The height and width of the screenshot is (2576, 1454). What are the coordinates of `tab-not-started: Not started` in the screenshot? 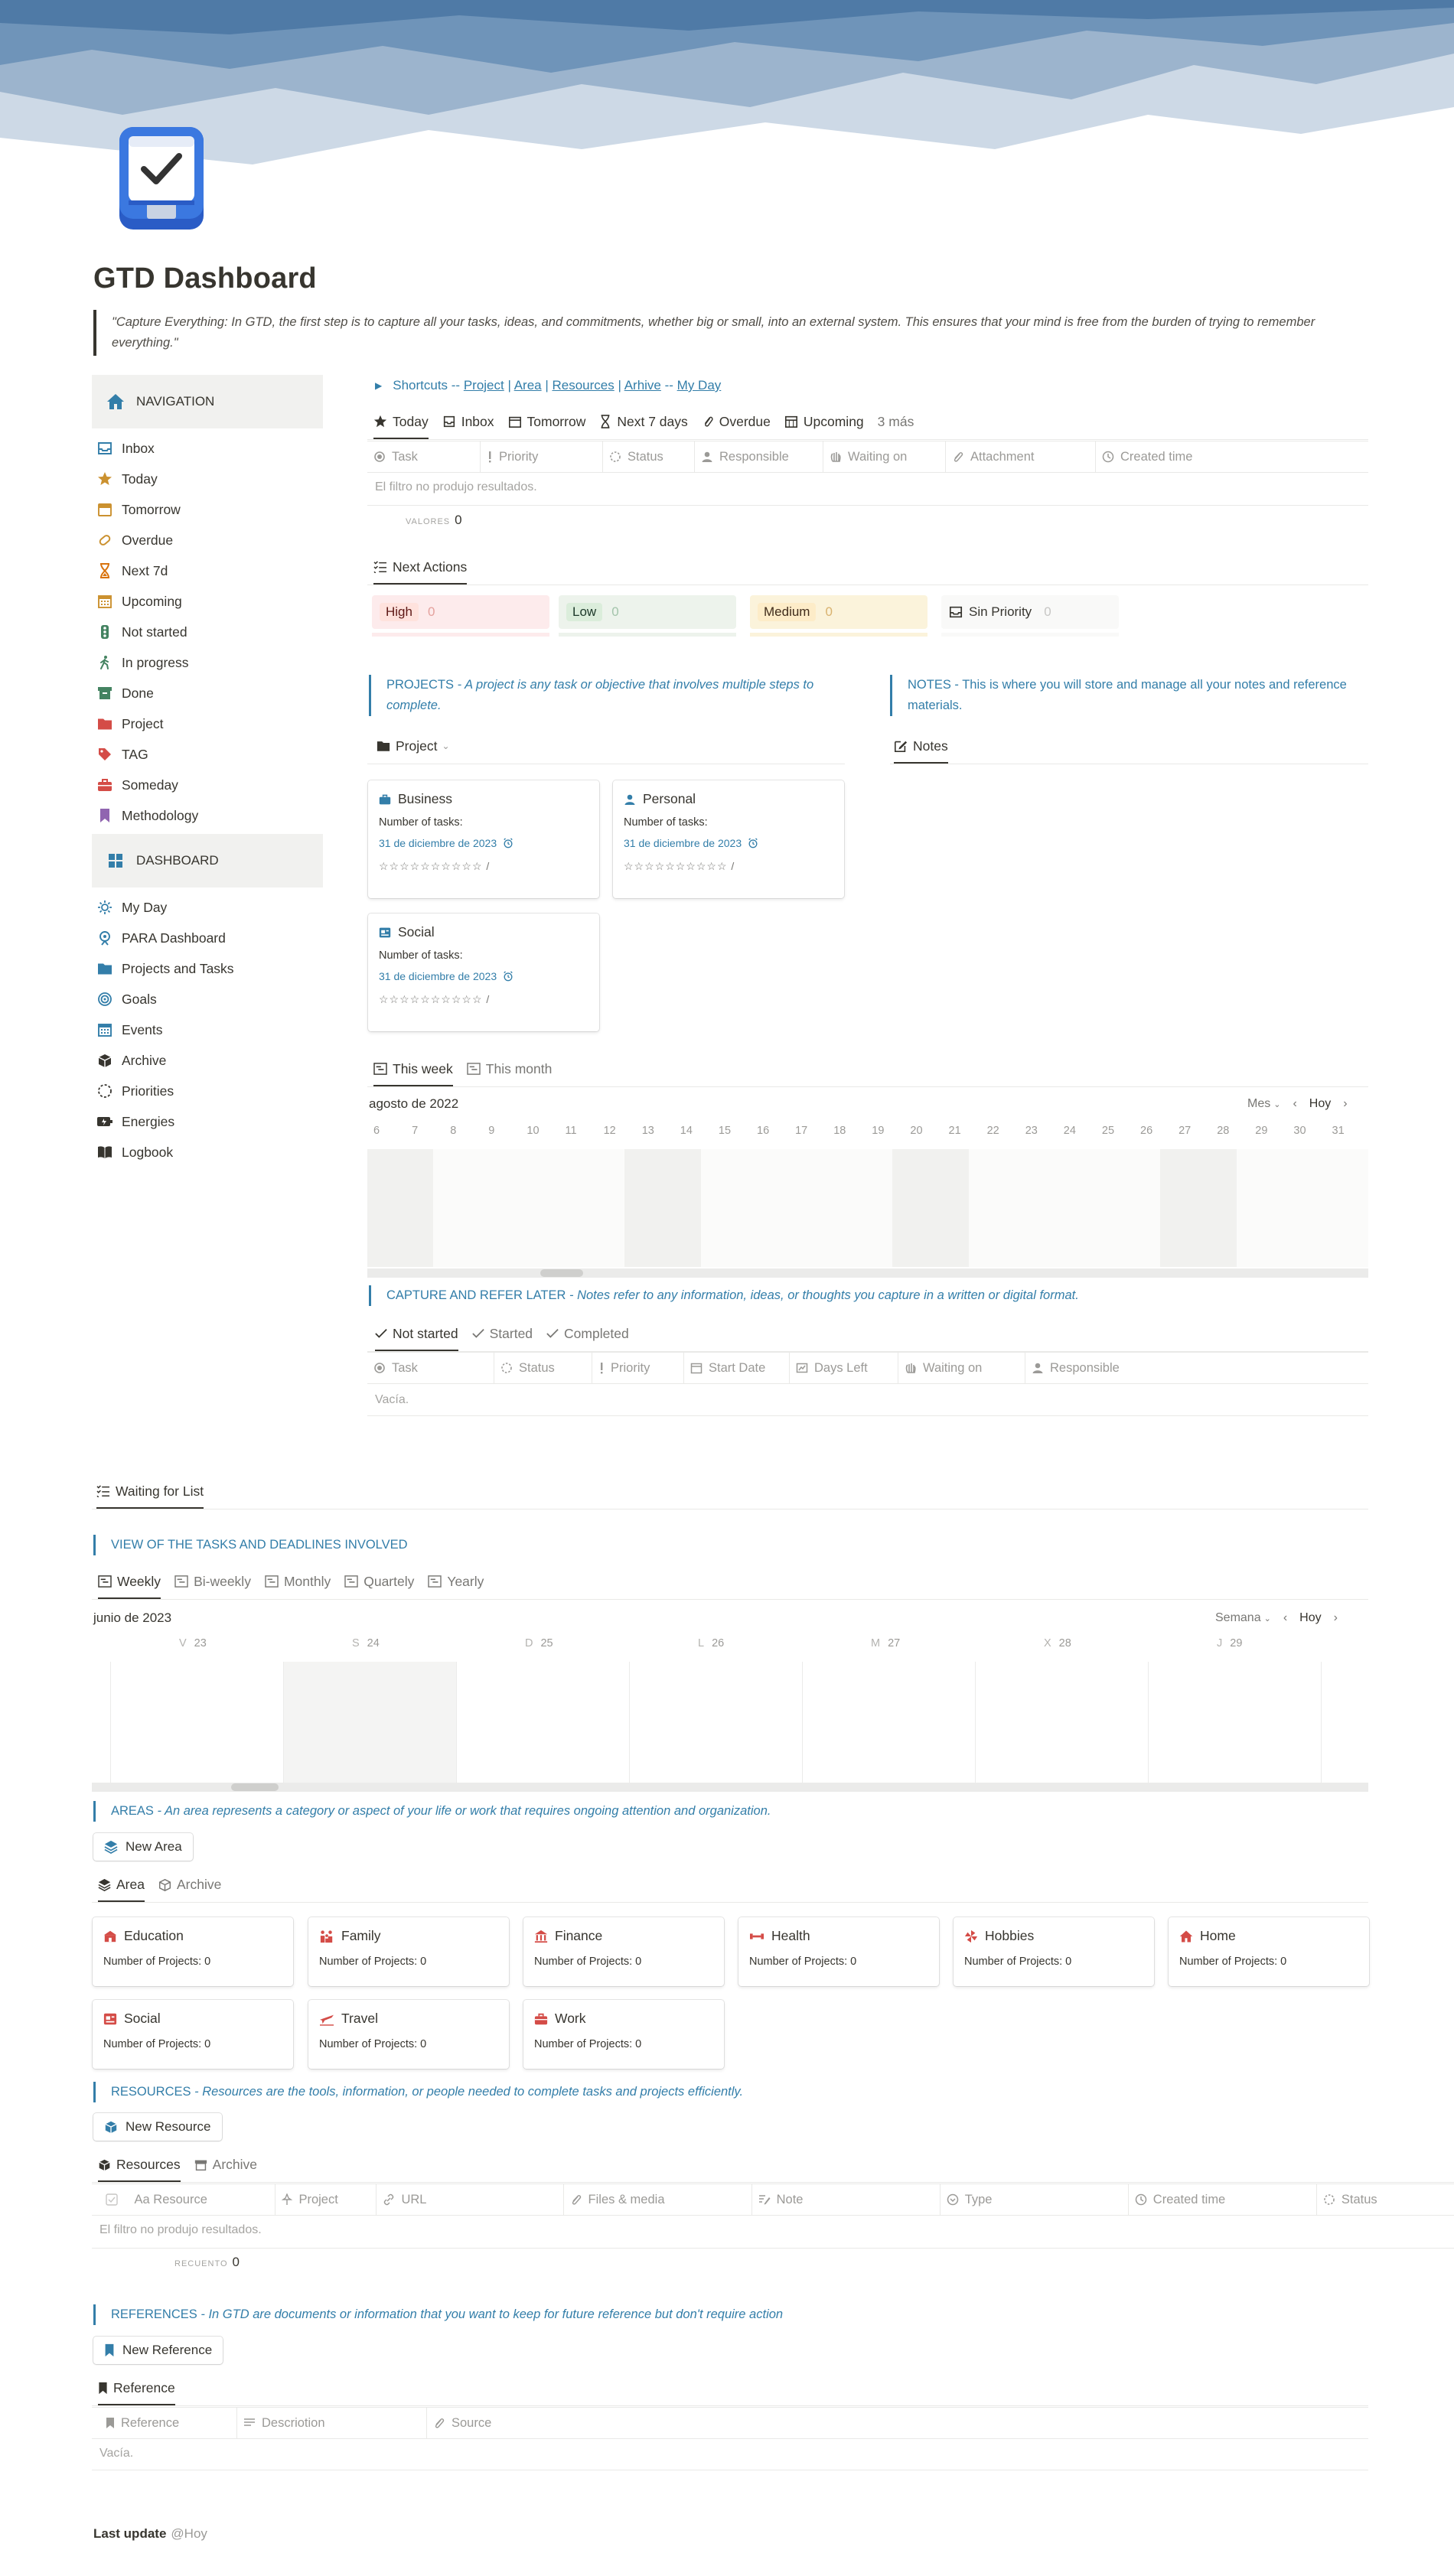 It's located at (416, 1335).